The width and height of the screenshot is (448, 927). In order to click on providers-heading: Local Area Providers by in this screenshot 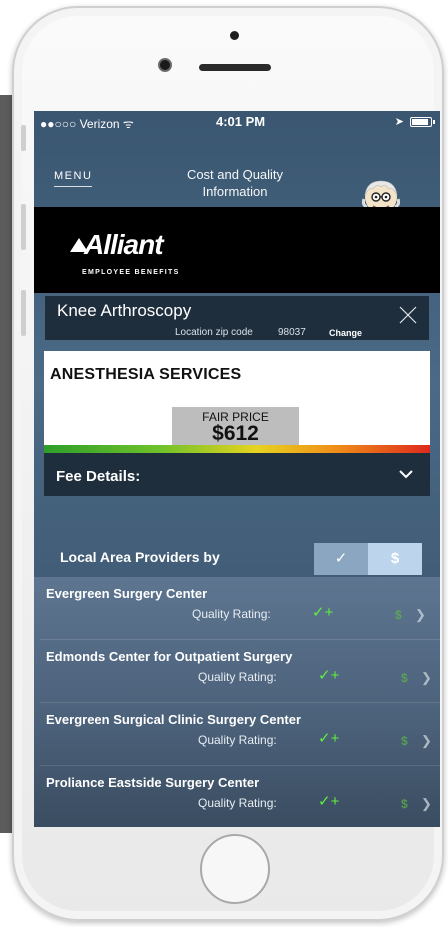, I will do `click(140, 557)`.